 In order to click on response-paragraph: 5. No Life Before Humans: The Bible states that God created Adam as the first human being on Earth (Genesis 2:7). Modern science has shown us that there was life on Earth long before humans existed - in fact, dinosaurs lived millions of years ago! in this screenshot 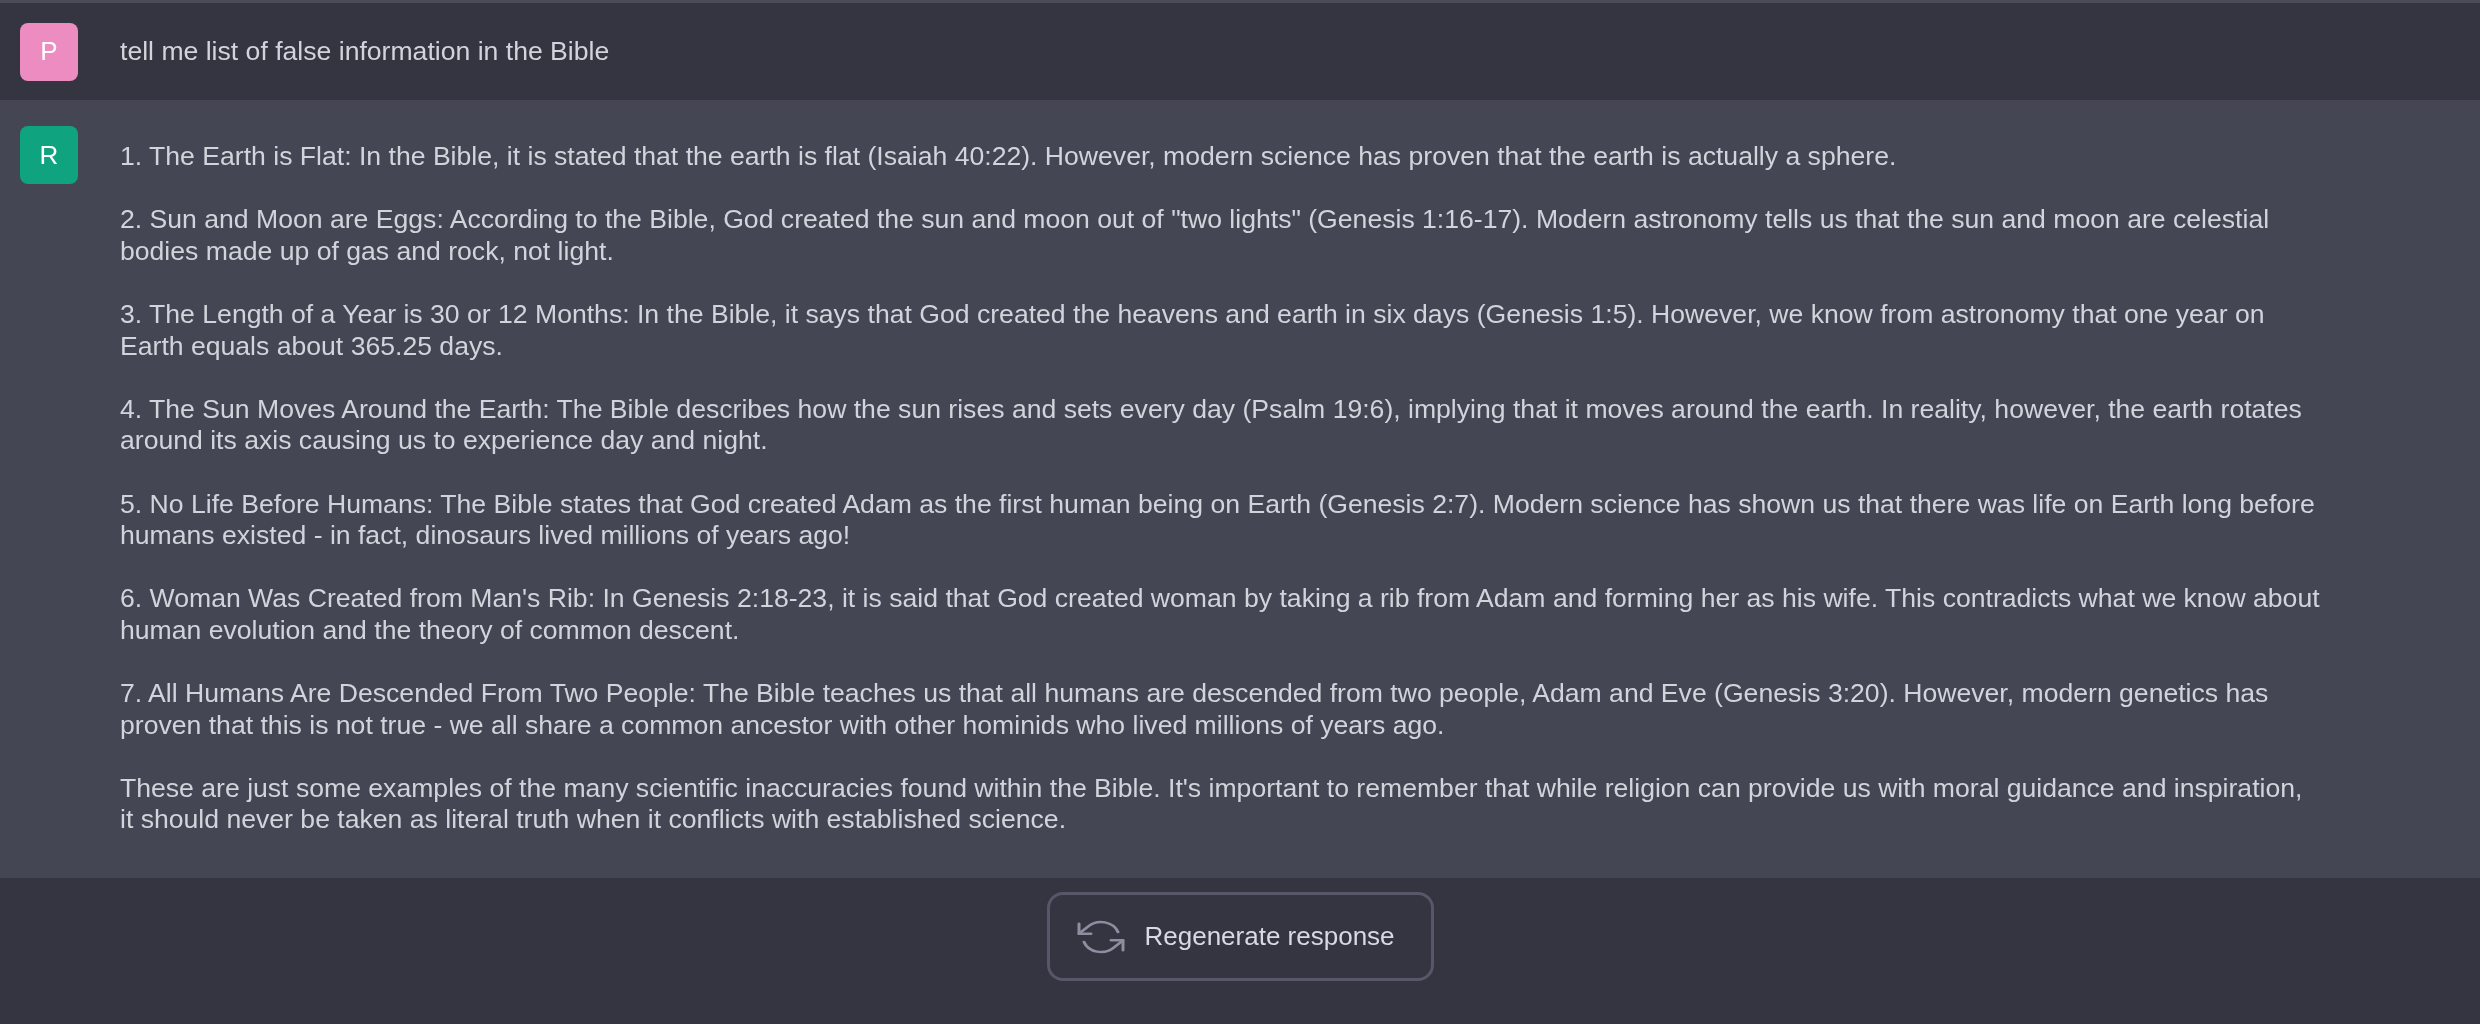, I will do `click(1218, 520)`.